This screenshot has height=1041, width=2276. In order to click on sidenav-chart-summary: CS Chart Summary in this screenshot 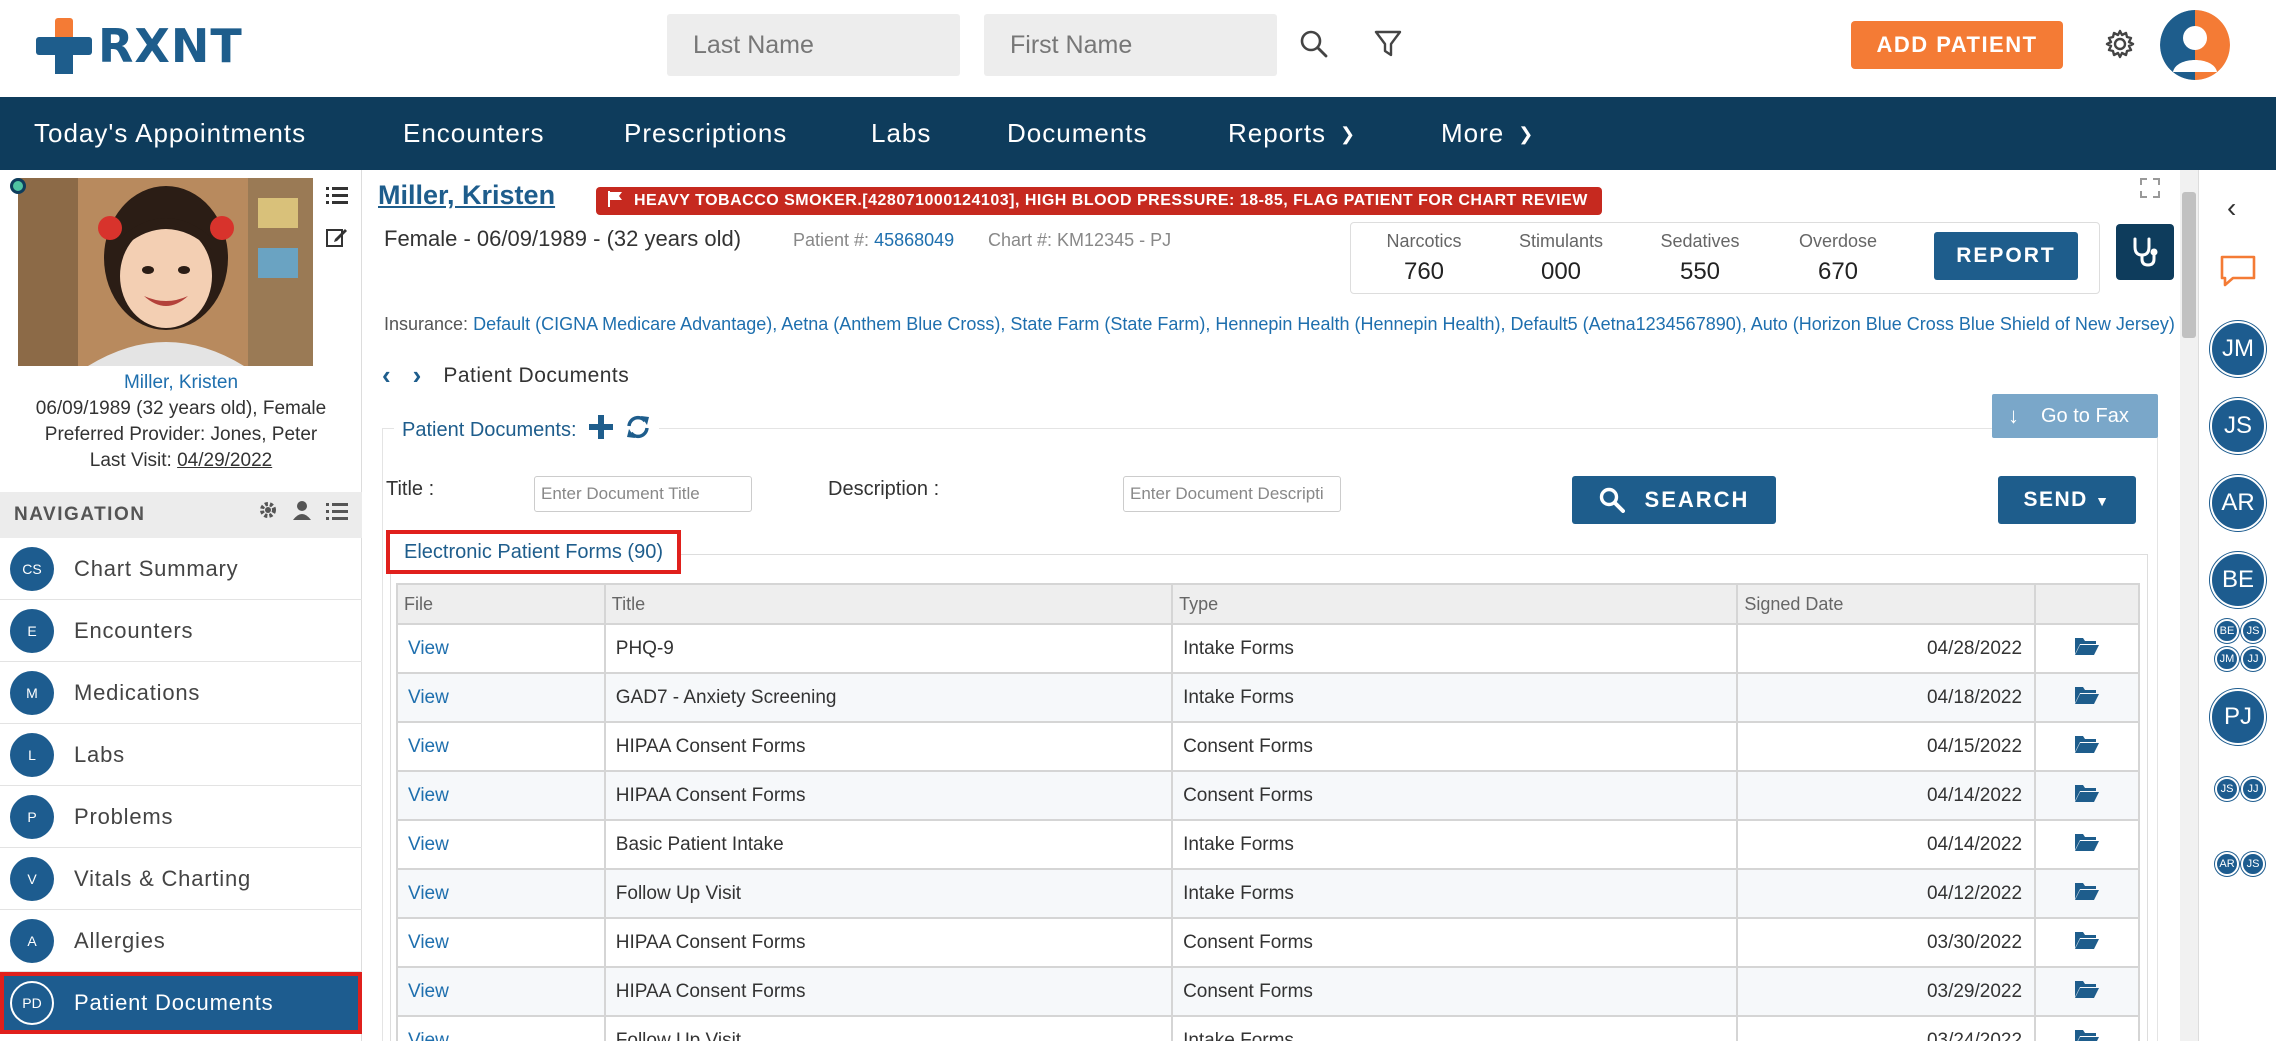, I will do `click(181, 569)`.